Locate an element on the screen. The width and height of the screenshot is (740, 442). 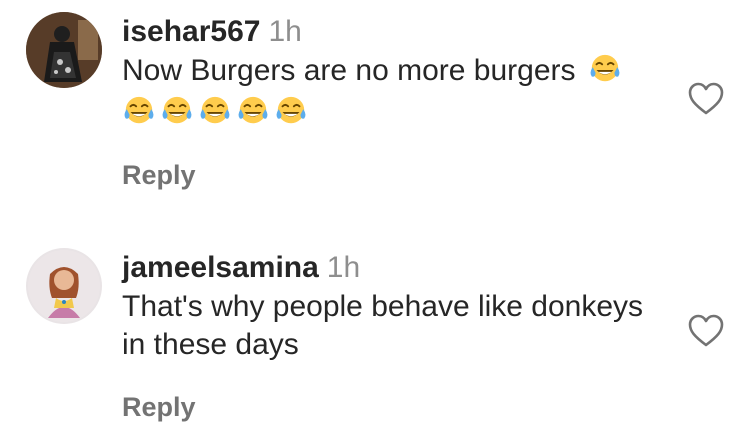
comment-meta: isehar567 1h is located at coordinates (391, 32).